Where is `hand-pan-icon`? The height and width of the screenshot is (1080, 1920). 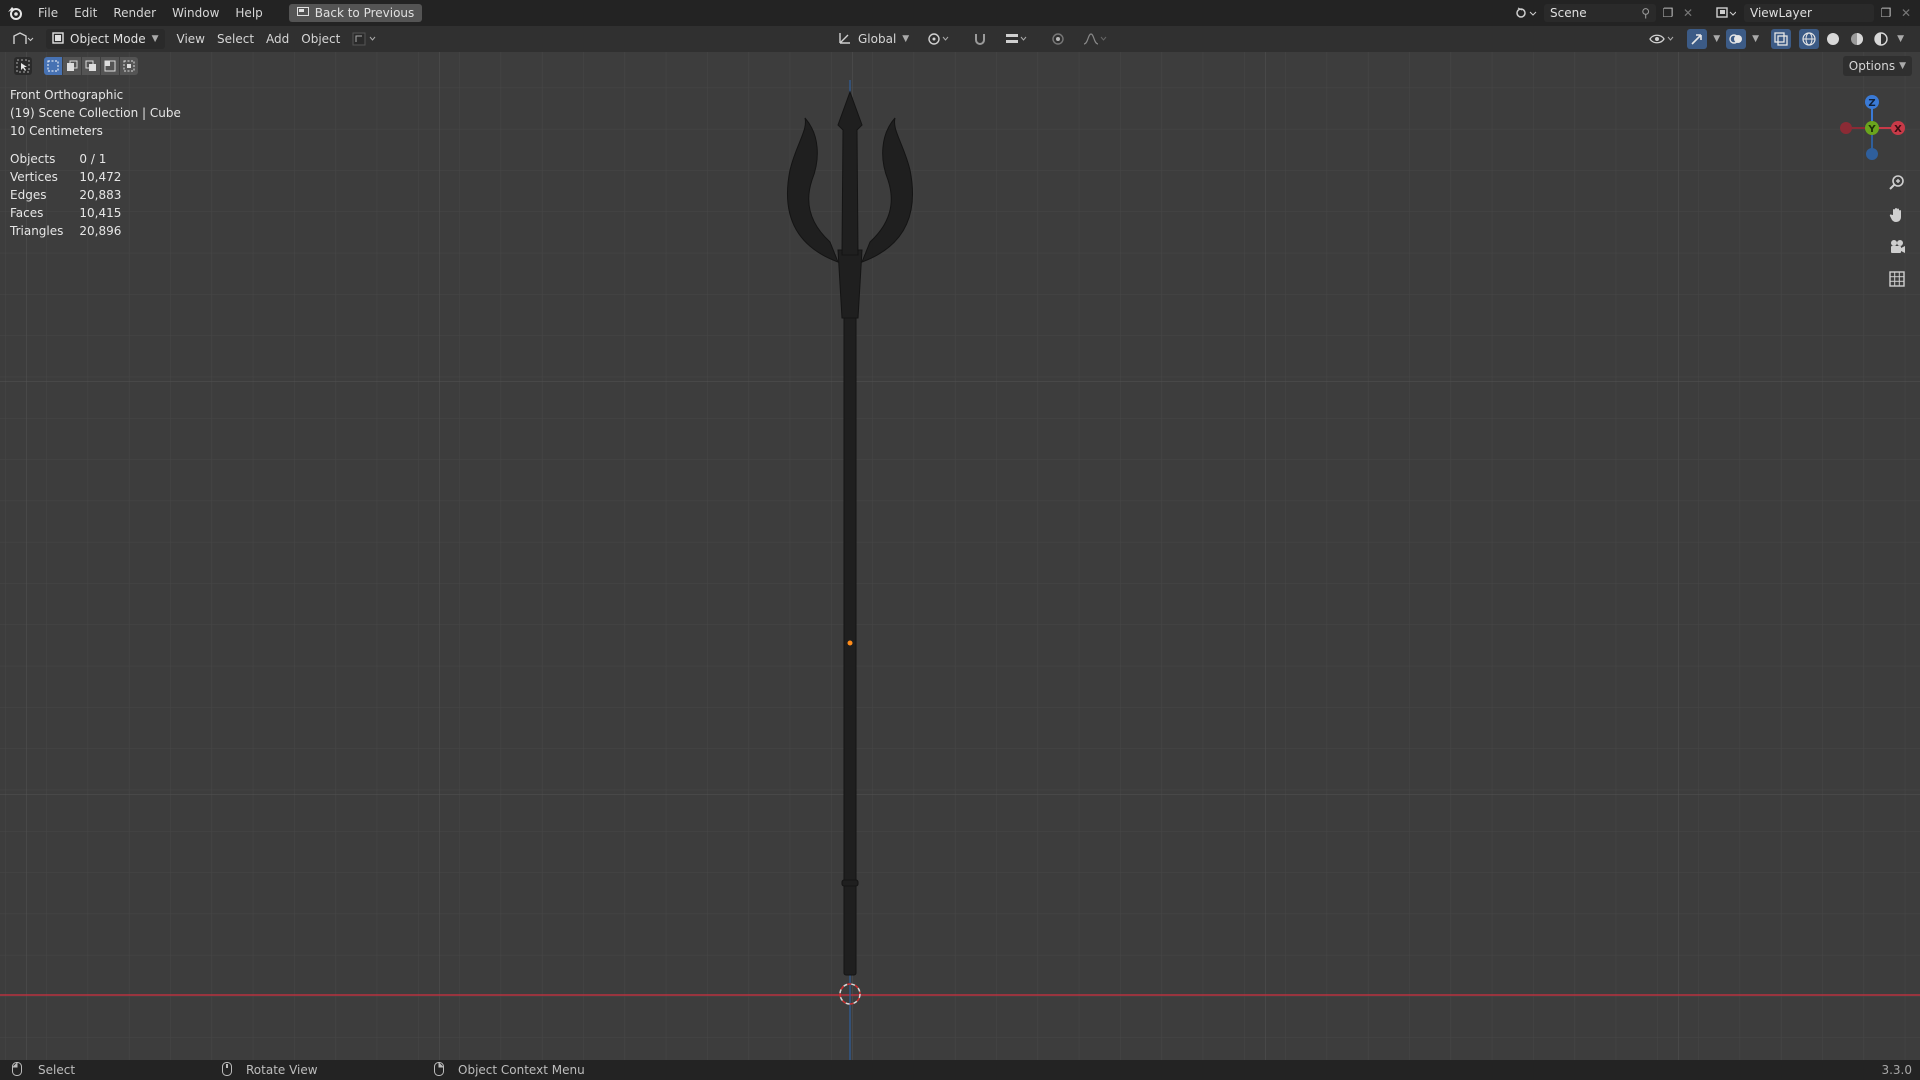 hand-pan-icon is located at coordinates (1897, 215).